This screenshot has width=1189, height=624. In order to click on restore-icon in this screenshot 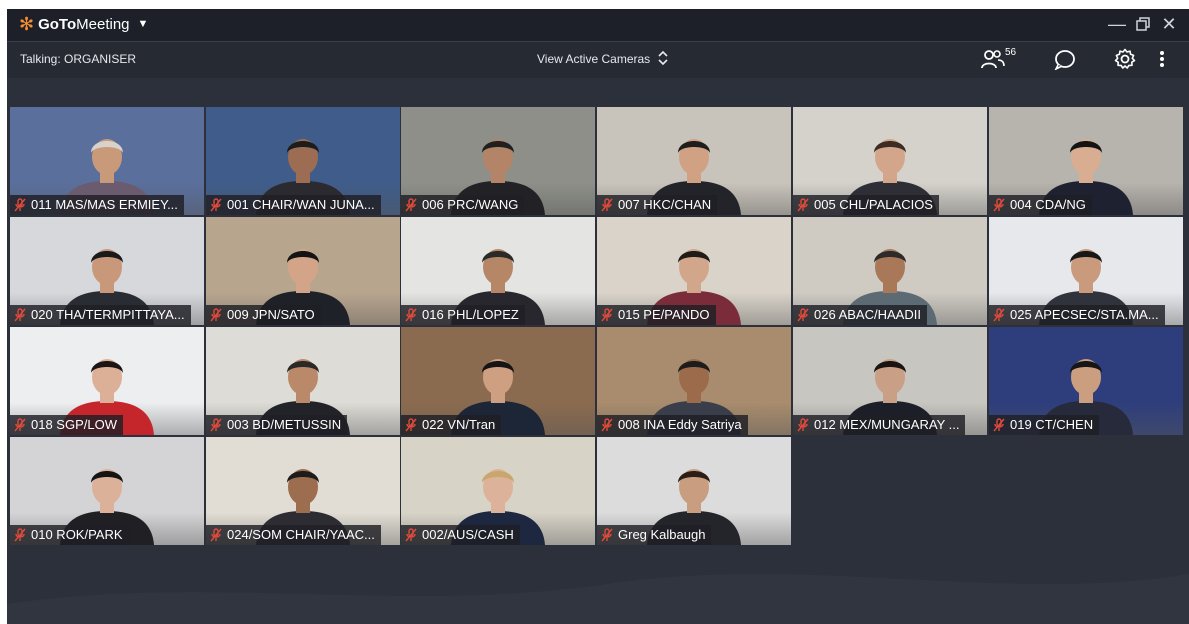, I will do `click(1143, 24)`.